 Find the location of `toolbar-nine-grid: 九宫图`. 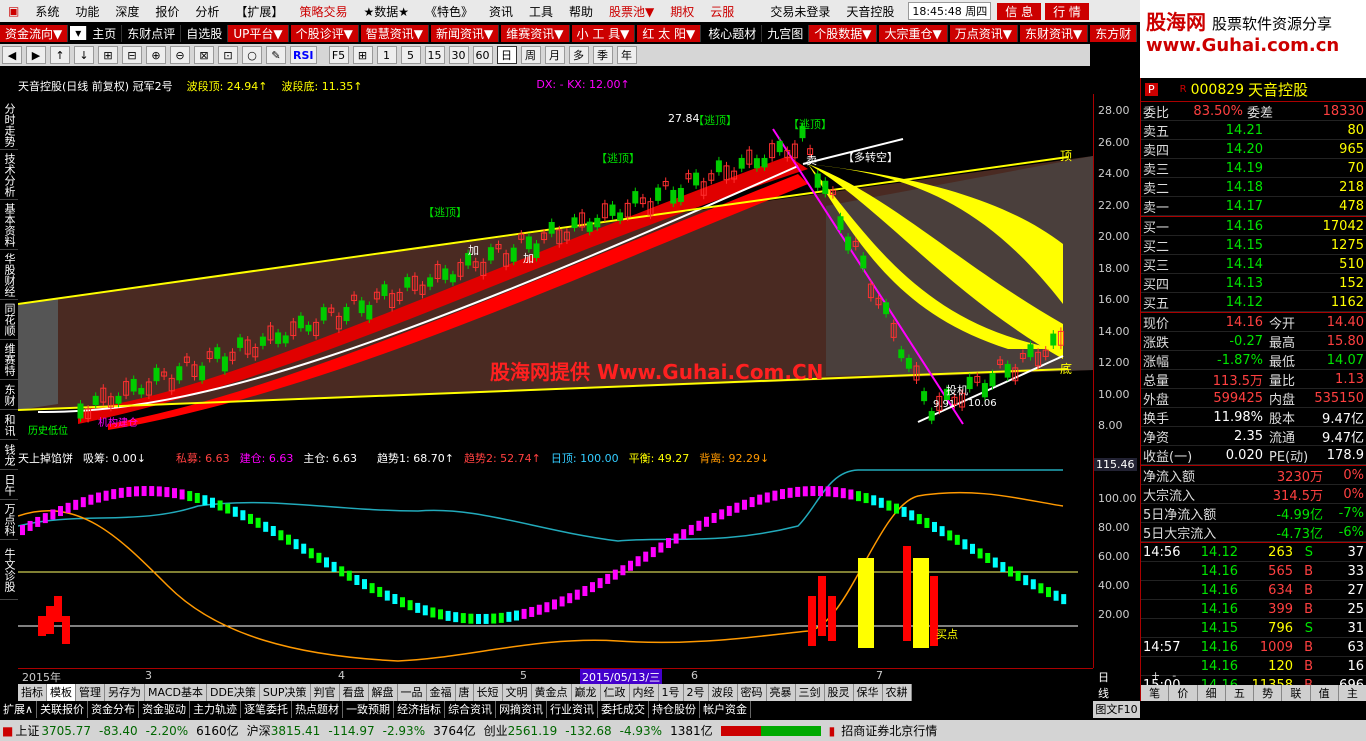

toolbar-nine-grid: 九宫图 is located at coordinates (786, 33).